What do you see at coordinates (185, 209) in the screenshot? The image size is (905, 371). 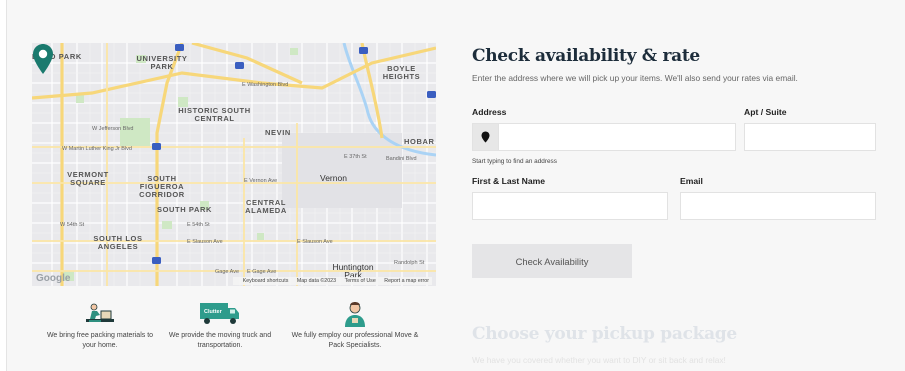 I see `map-label-south-park: SOUTH PARK` at bounding box center [185, 209].